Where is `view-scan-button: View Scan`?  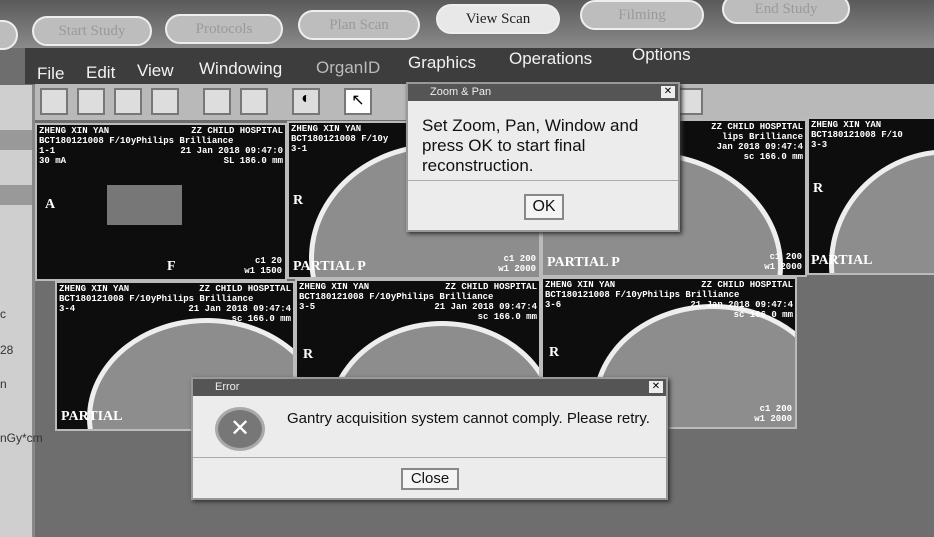
view-scan-button: View Scan is located at coordinates (498, 19).